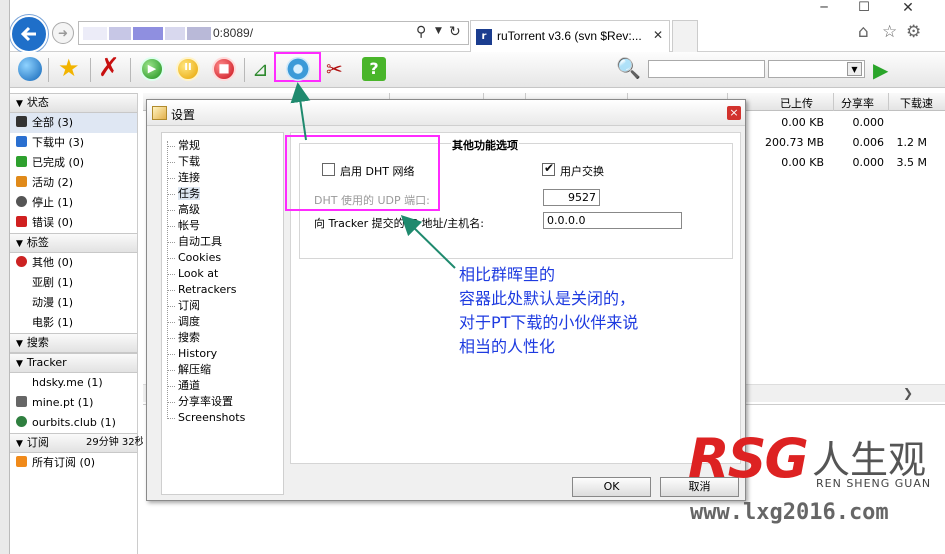 The width and height of the screenshot is (945, 554). Describe the element at coordinates (222, 210) in the screenshot. I see `settings-nav-item: 高级` at that location.